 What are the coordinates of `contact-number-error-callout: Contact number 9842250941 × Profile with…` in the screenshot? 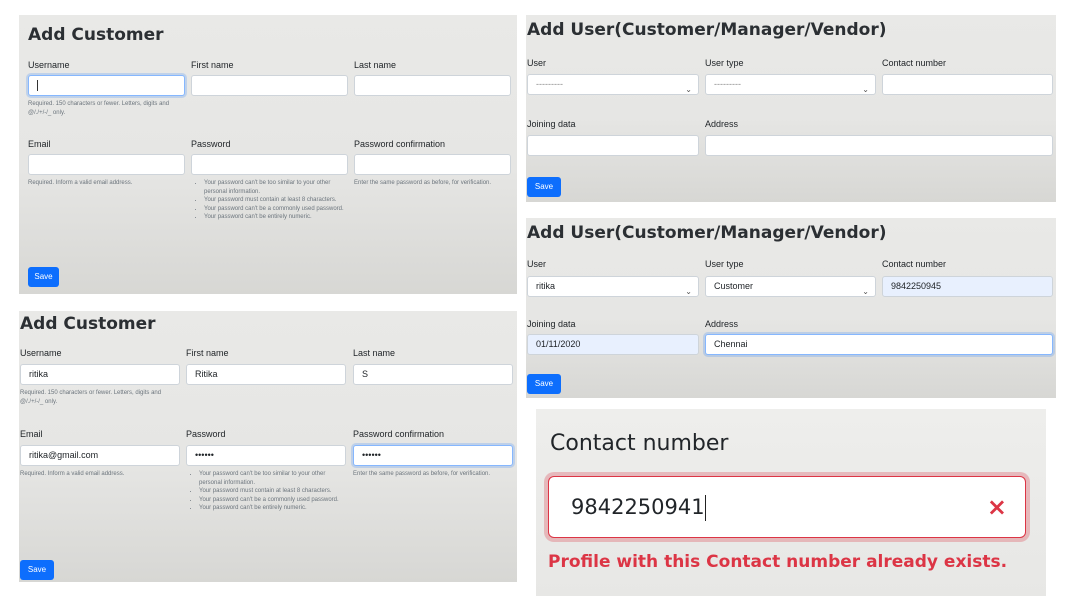 It's located at (791, 502).